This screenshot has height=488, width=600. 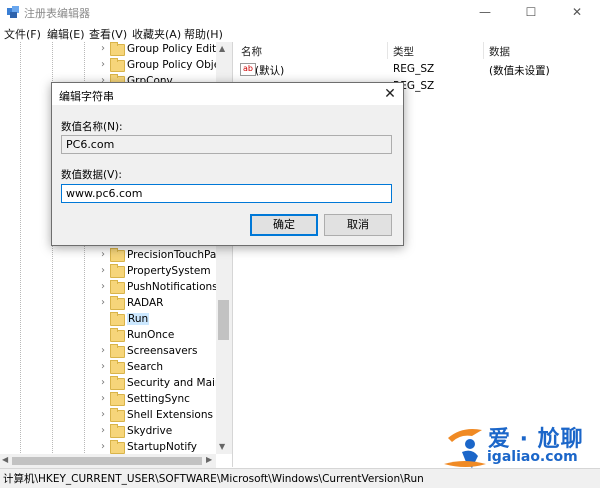 What do you see at coordinates (209, 459) in the screenshot?
I see `scroll-right-arrow-icon: ▶` at bounding box center [209, 459].